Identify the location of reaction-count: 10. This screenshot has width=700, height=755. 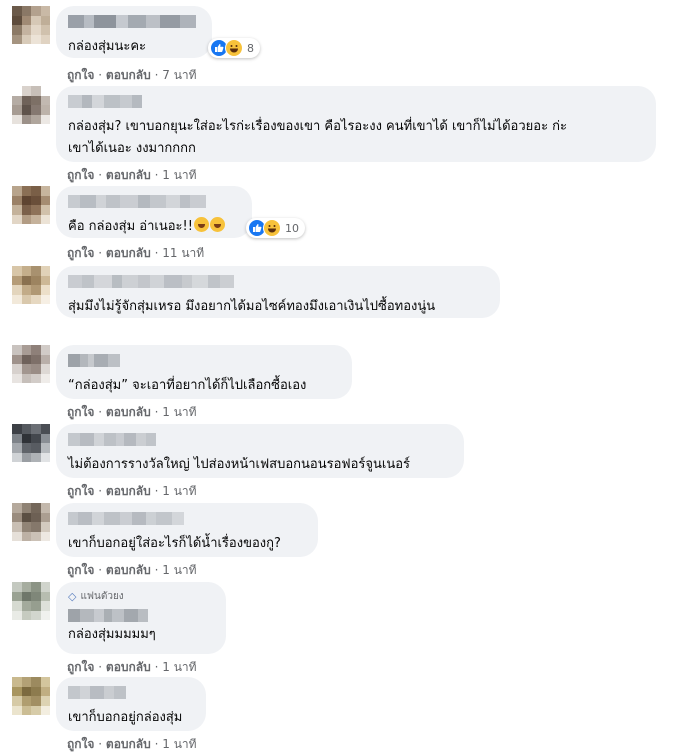
(292, 228).